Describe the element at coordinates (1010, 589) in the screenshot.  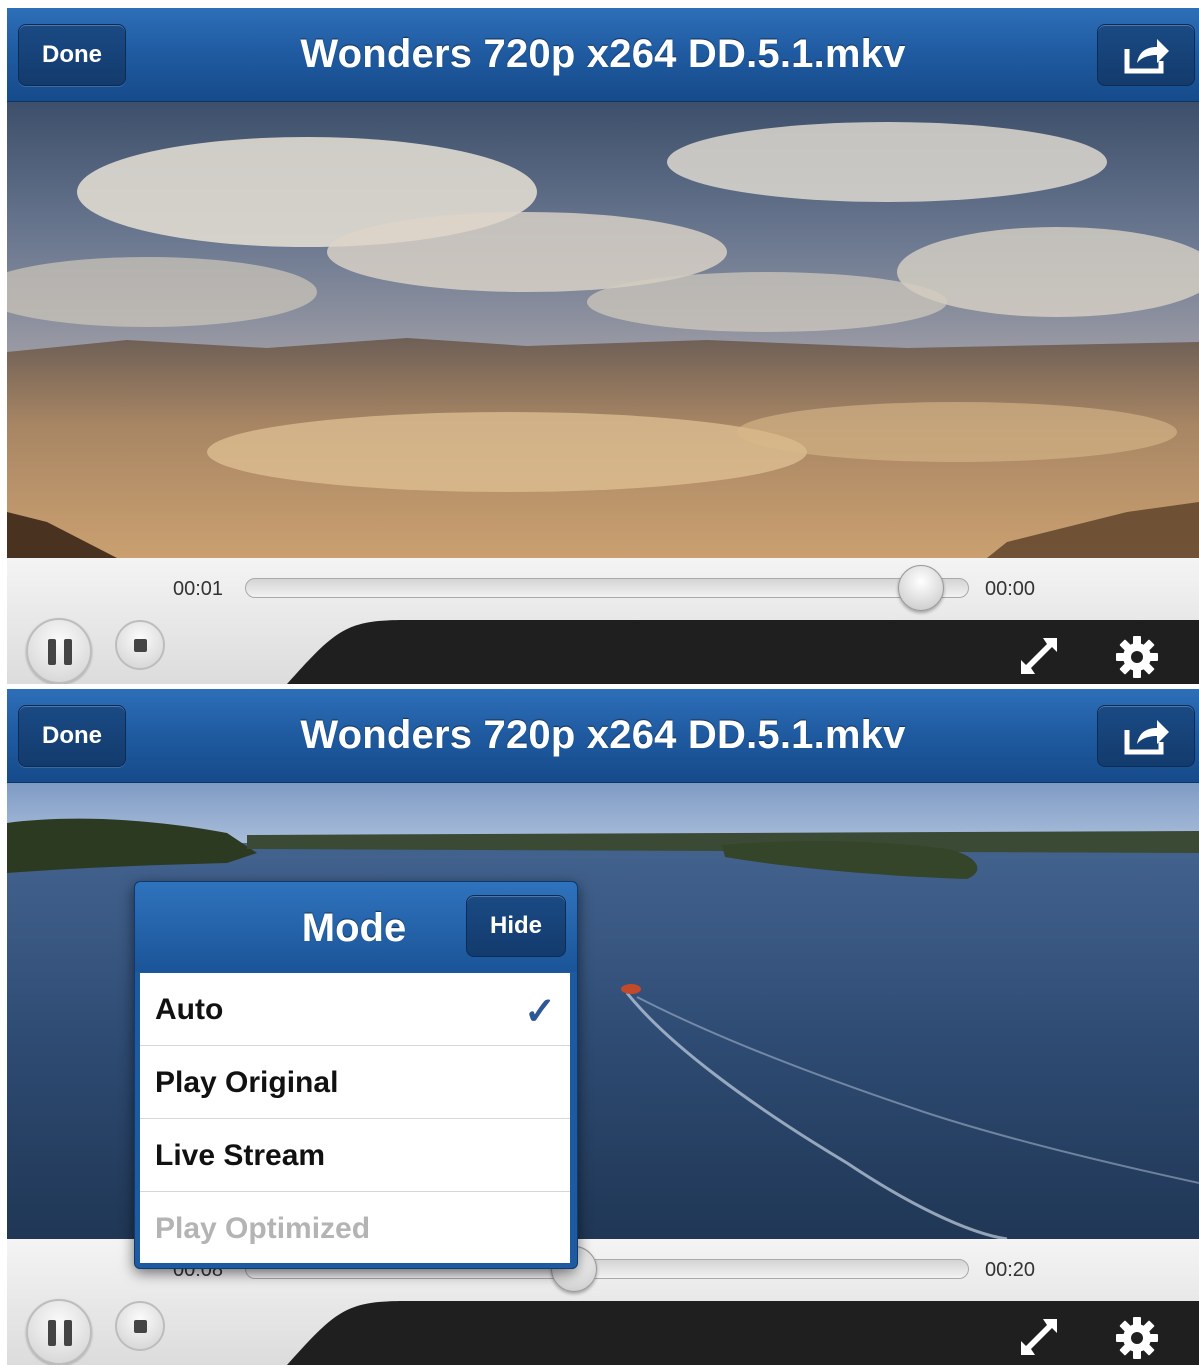
I see `remaining-time: 00:00` at that location.